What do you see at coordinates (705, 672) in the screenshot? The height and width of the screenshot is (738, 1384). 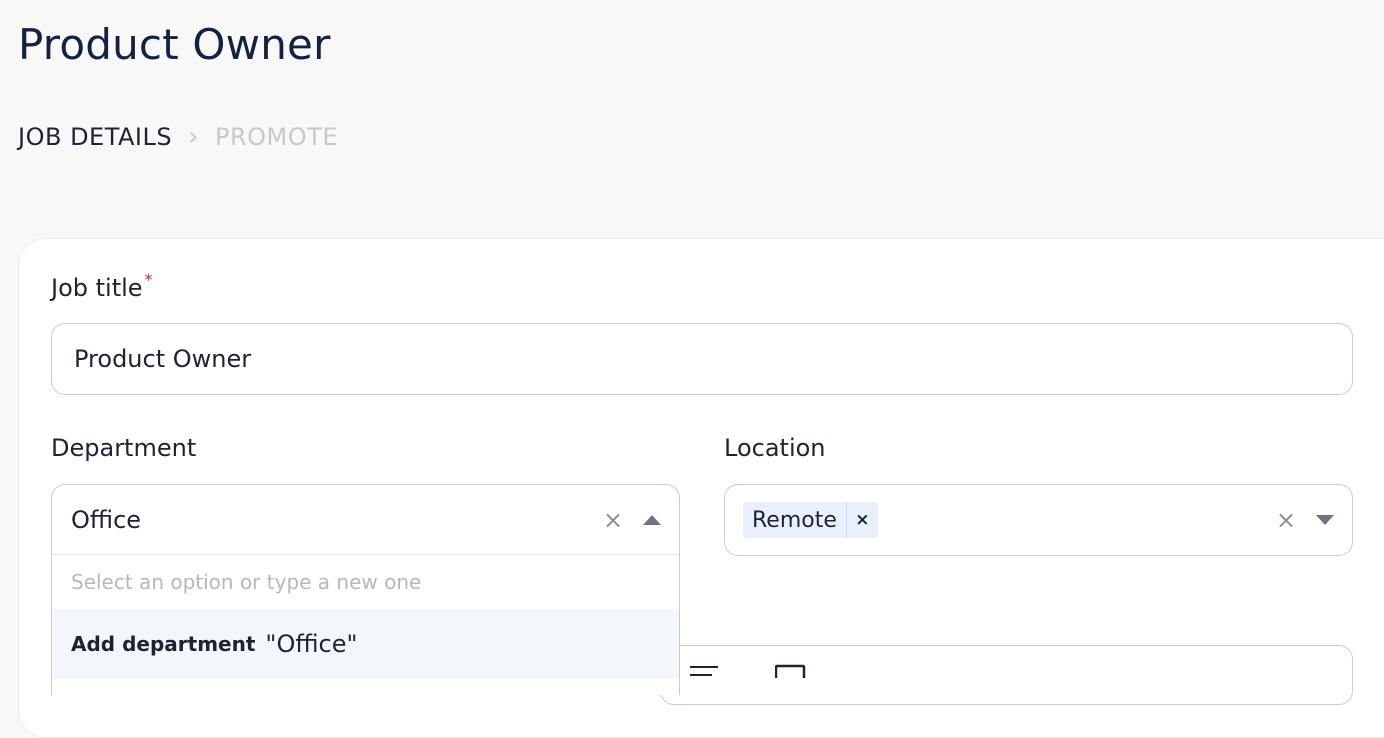 I see `align-icon` at bounding box center [705, 672].